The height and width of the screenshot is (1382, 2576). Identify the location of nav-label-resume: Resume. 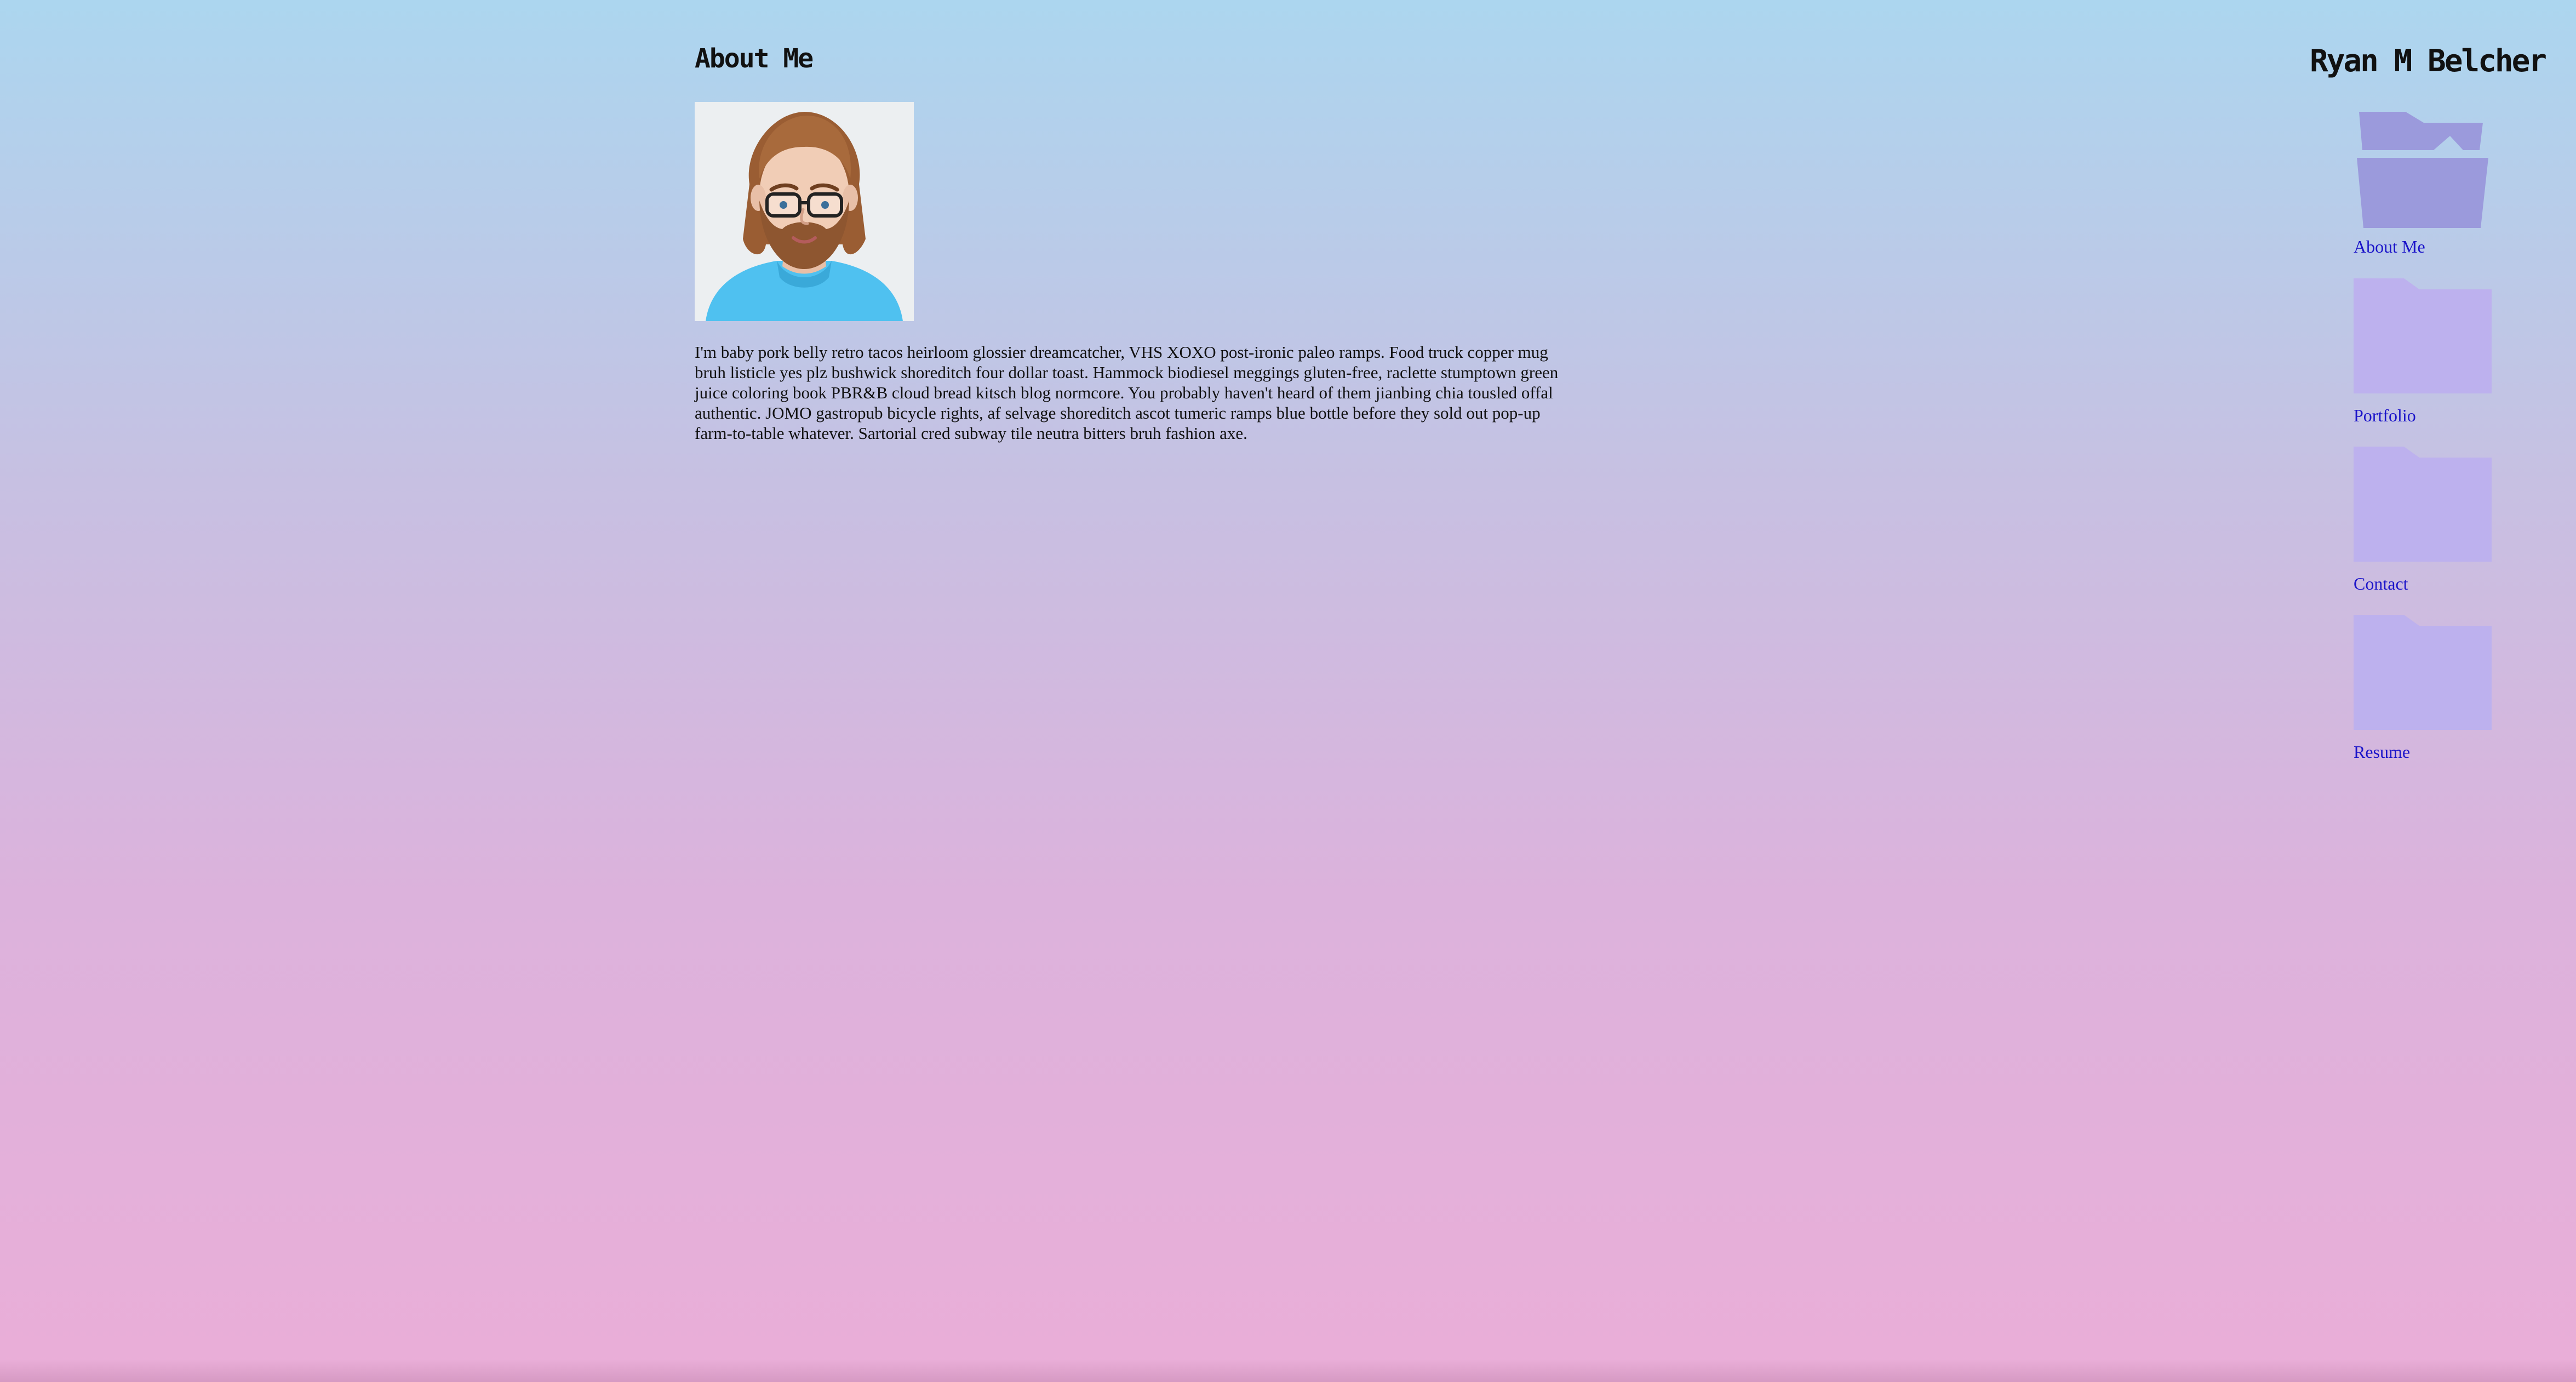
(2382, 752).